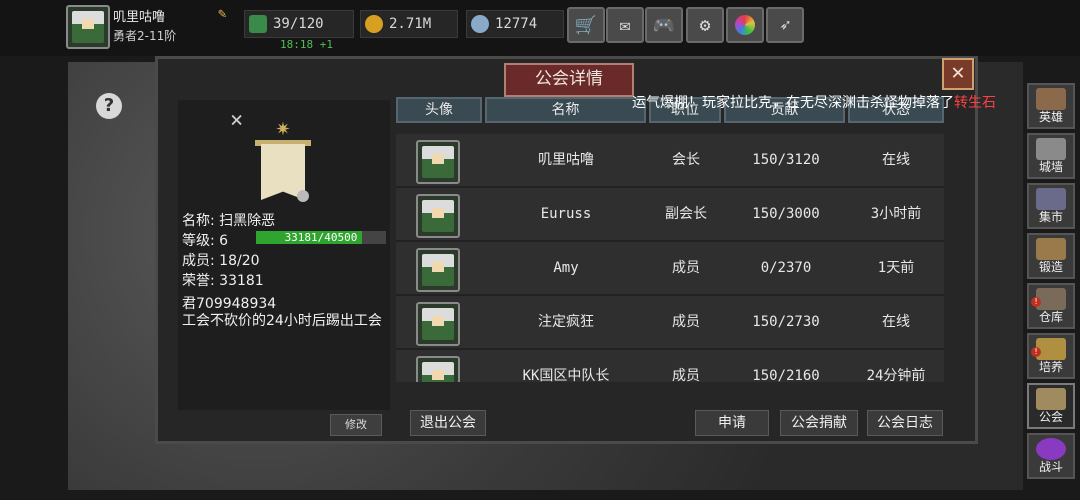 This screenshot has width=1080, height=500. Describe the element at coordinates (670, 366) in the screenshot. I see `member-row: KK国区中队长 成员 150/2160 24分钟前` at that location.